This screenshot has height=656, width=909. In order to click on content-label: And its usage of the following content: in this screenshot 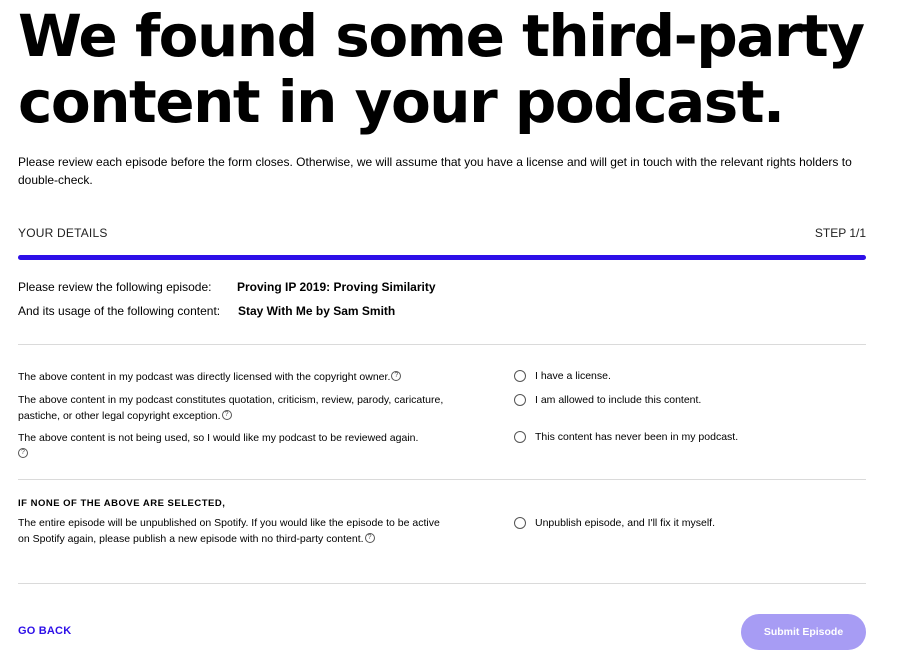, I will do `click(119, 311)`.